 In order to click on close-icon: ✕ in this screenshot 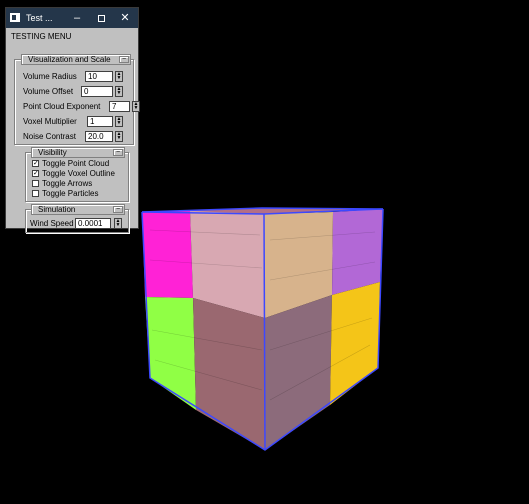, I will do `click(125, 18)`.